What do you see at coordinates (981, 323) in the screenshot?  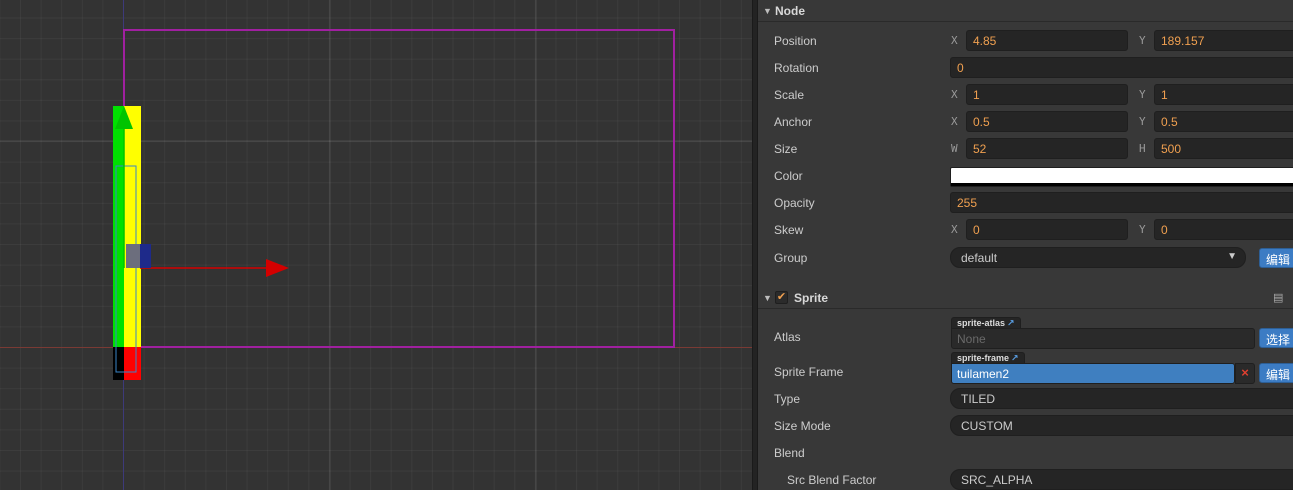 I see `atlas-type-tag-text: sprite-atlas` at bounding box center [981, 323].